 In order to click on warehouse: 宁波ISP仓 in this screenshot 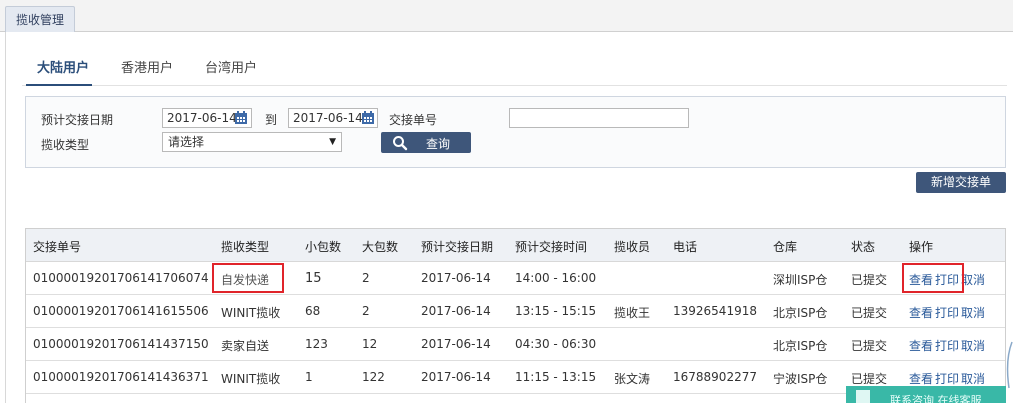, I will do `click(800, 379)`.